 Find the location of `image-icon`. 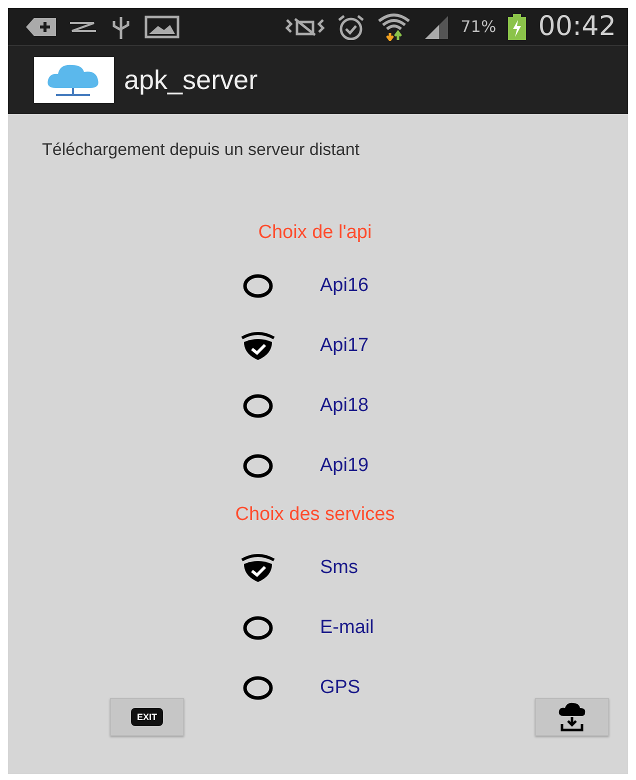

image-icon is located at coordinates (162, 26).